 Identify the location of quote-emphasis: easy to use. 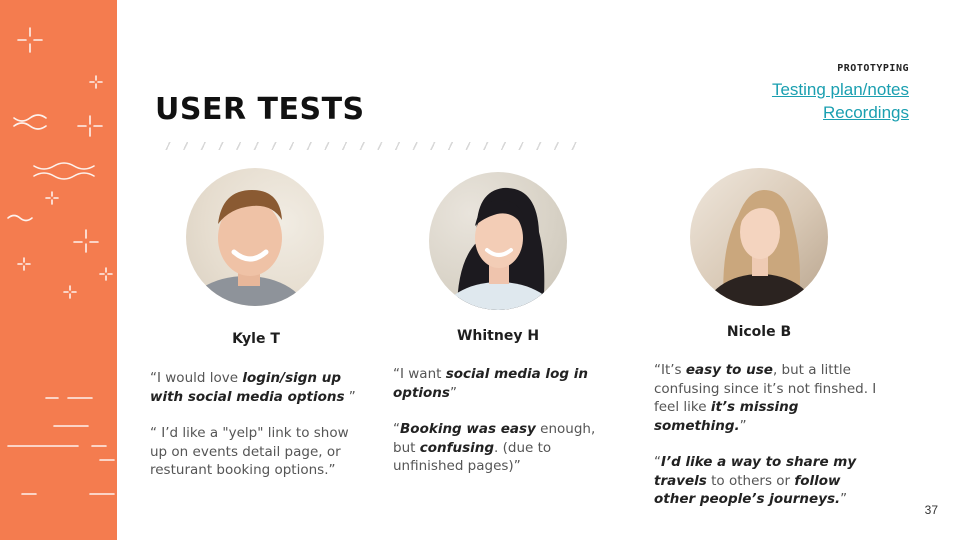
(729, 370).